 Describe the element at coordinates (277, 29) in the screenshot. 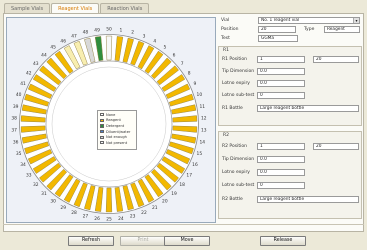

I see `position-field: 20` at that location.